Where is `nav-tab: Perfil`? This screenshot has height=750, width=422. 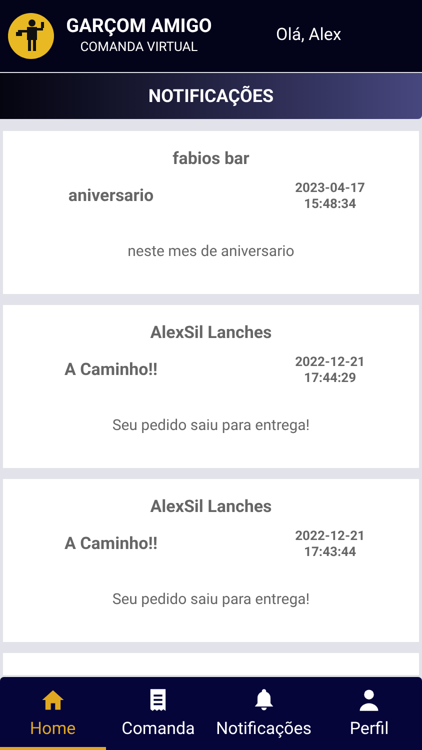
nav-tab: Perfil is located at coordinates (369, 713).